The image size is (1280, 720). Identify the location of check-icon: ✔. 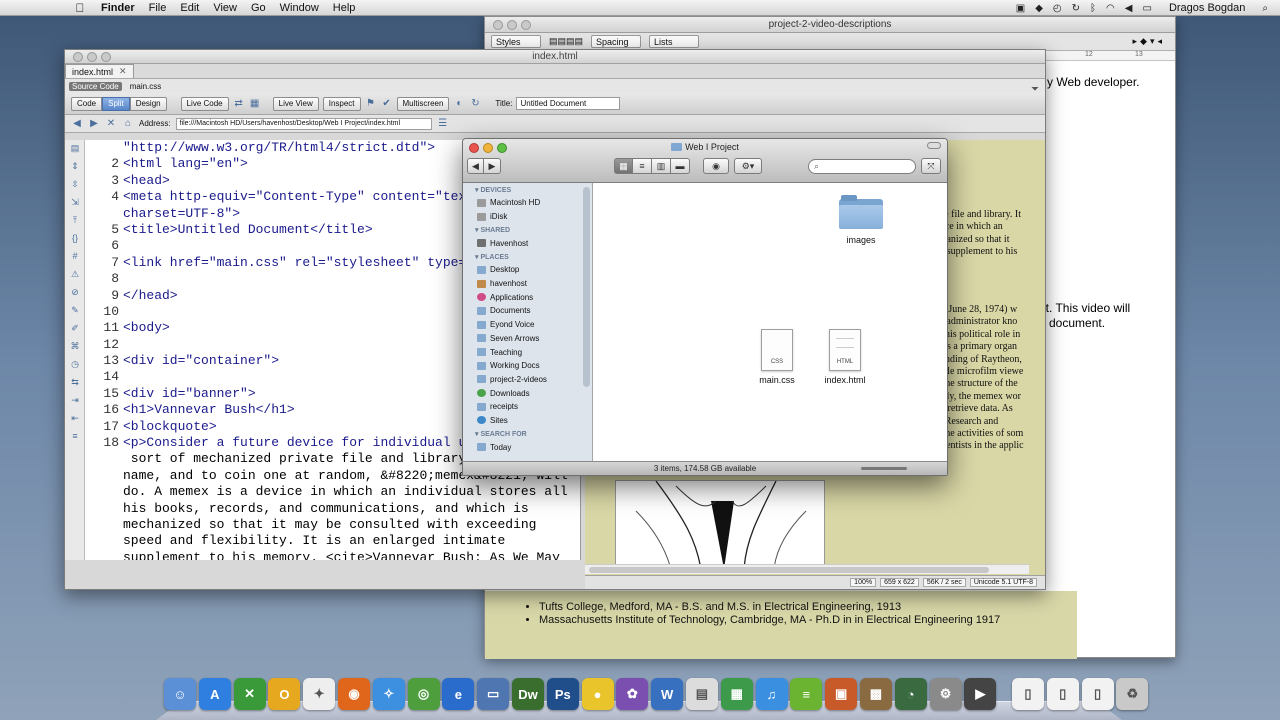
(387, 104).